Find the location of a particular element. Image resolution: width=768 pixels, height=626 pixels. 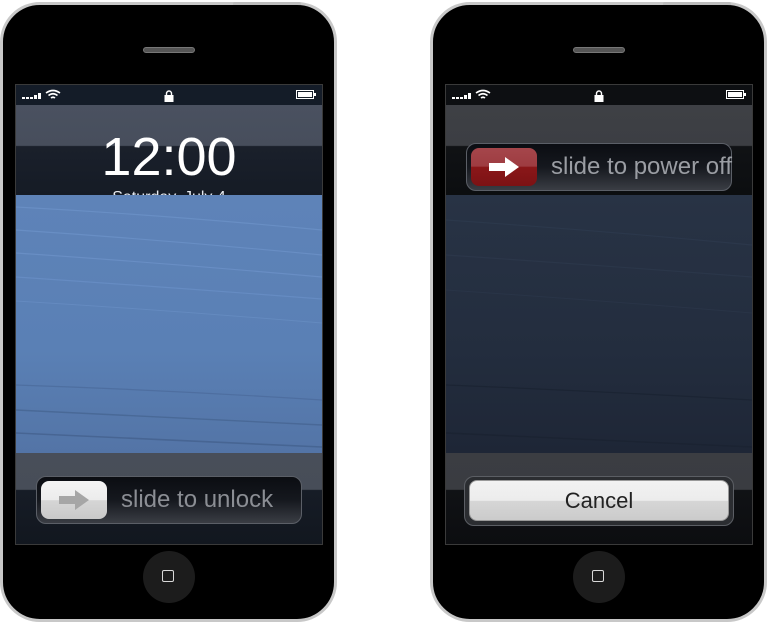

slide-to-unlock-slider: slide to unlock is located at coordinates (169, 500).